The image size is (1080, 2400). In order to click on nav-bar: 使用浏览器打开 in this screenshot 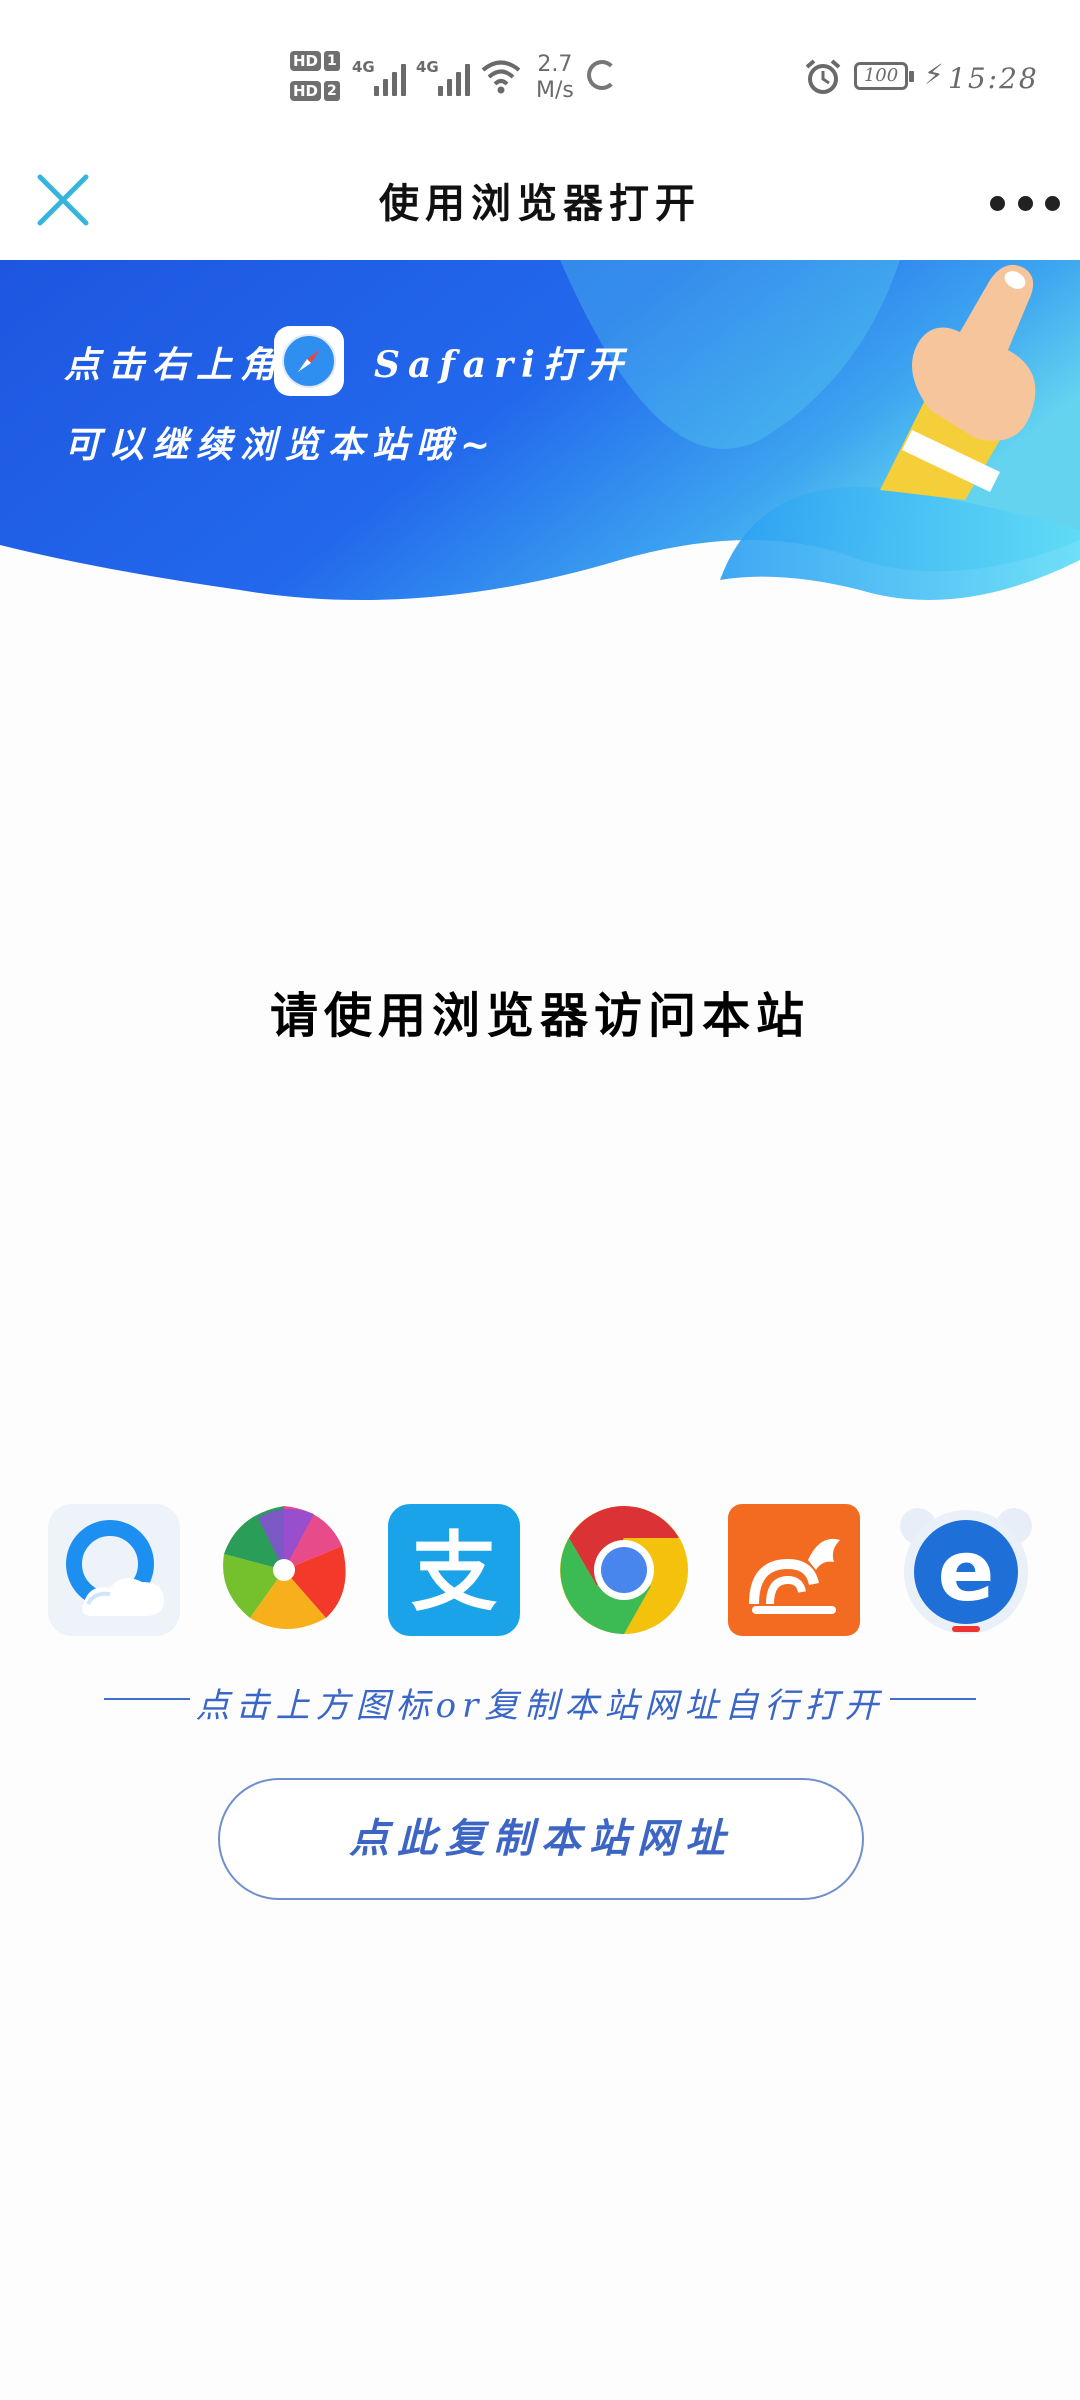, I will do `click(540, 202)`.